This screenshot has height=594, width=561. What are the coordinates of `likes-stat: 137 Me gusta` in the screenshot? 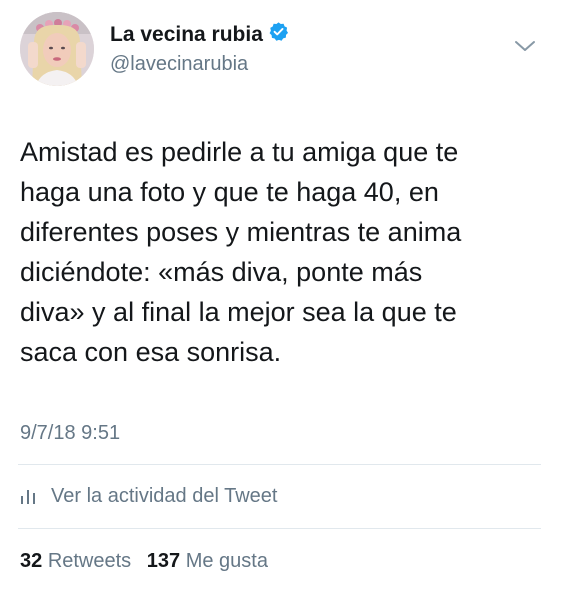 It's located at (207, 561).